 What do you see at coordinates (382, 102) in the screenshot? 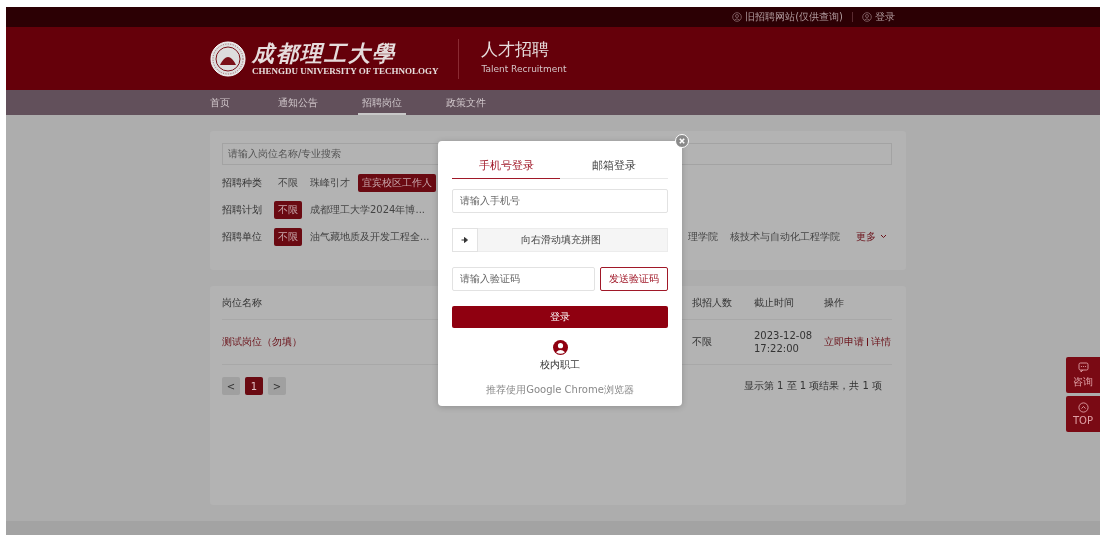
I see `nav-item: 招聘岗位` at bounding box center [382, 102].